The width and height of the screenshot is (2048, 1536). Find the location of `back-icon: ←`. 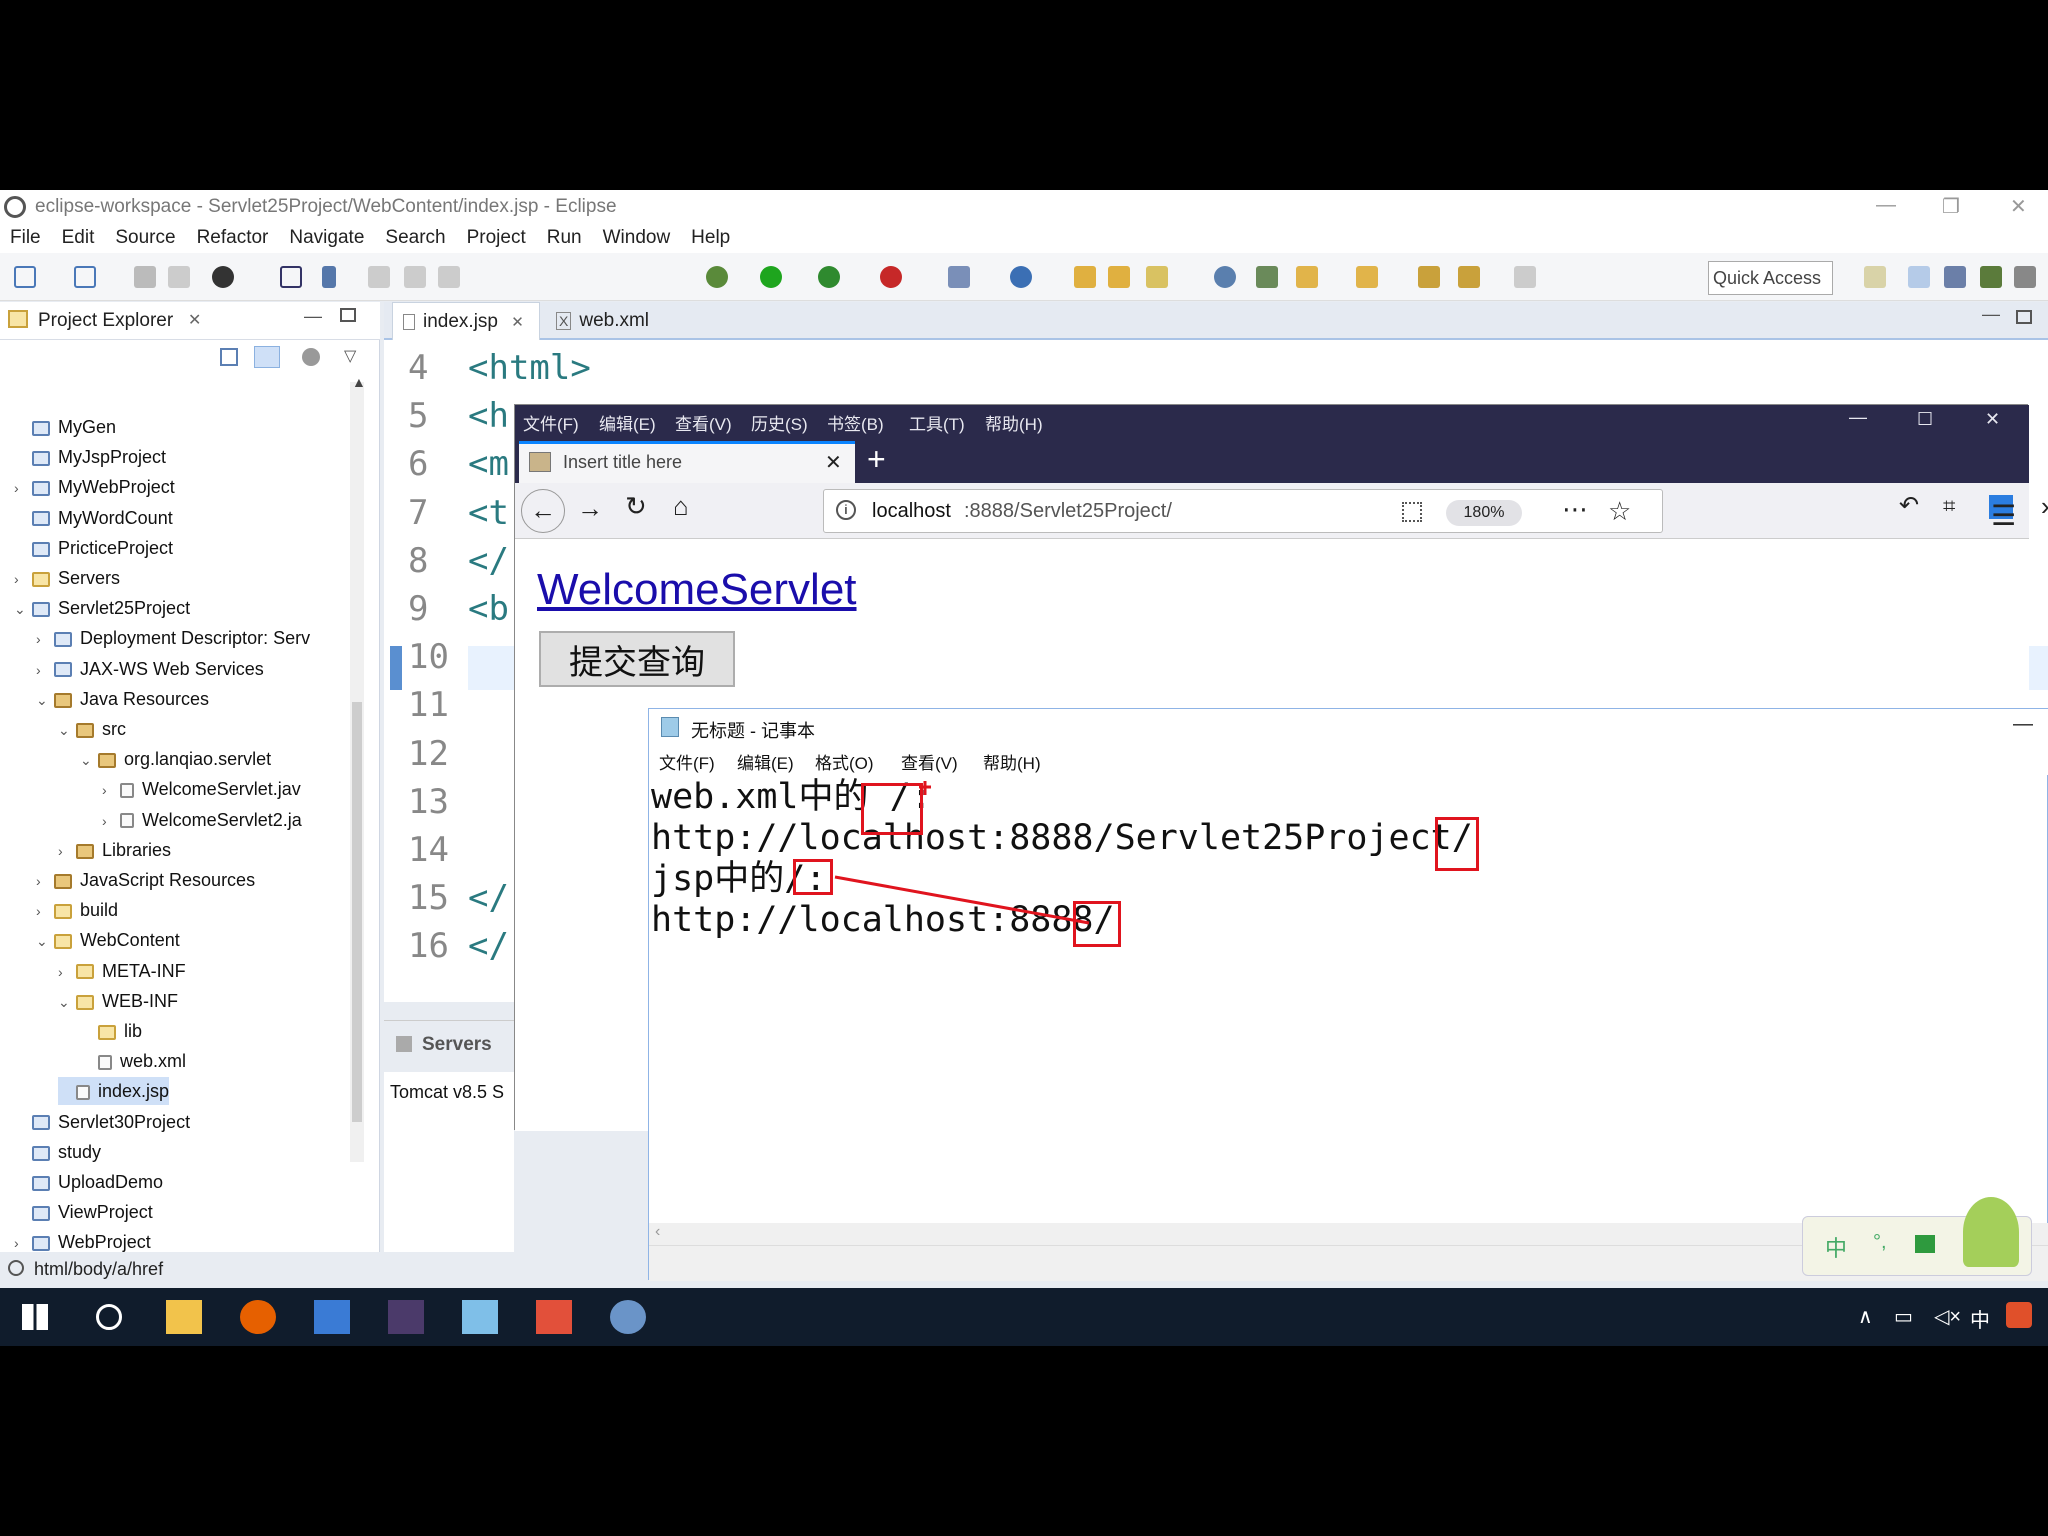

back-icon: ← is located at coordinates (543, 511).